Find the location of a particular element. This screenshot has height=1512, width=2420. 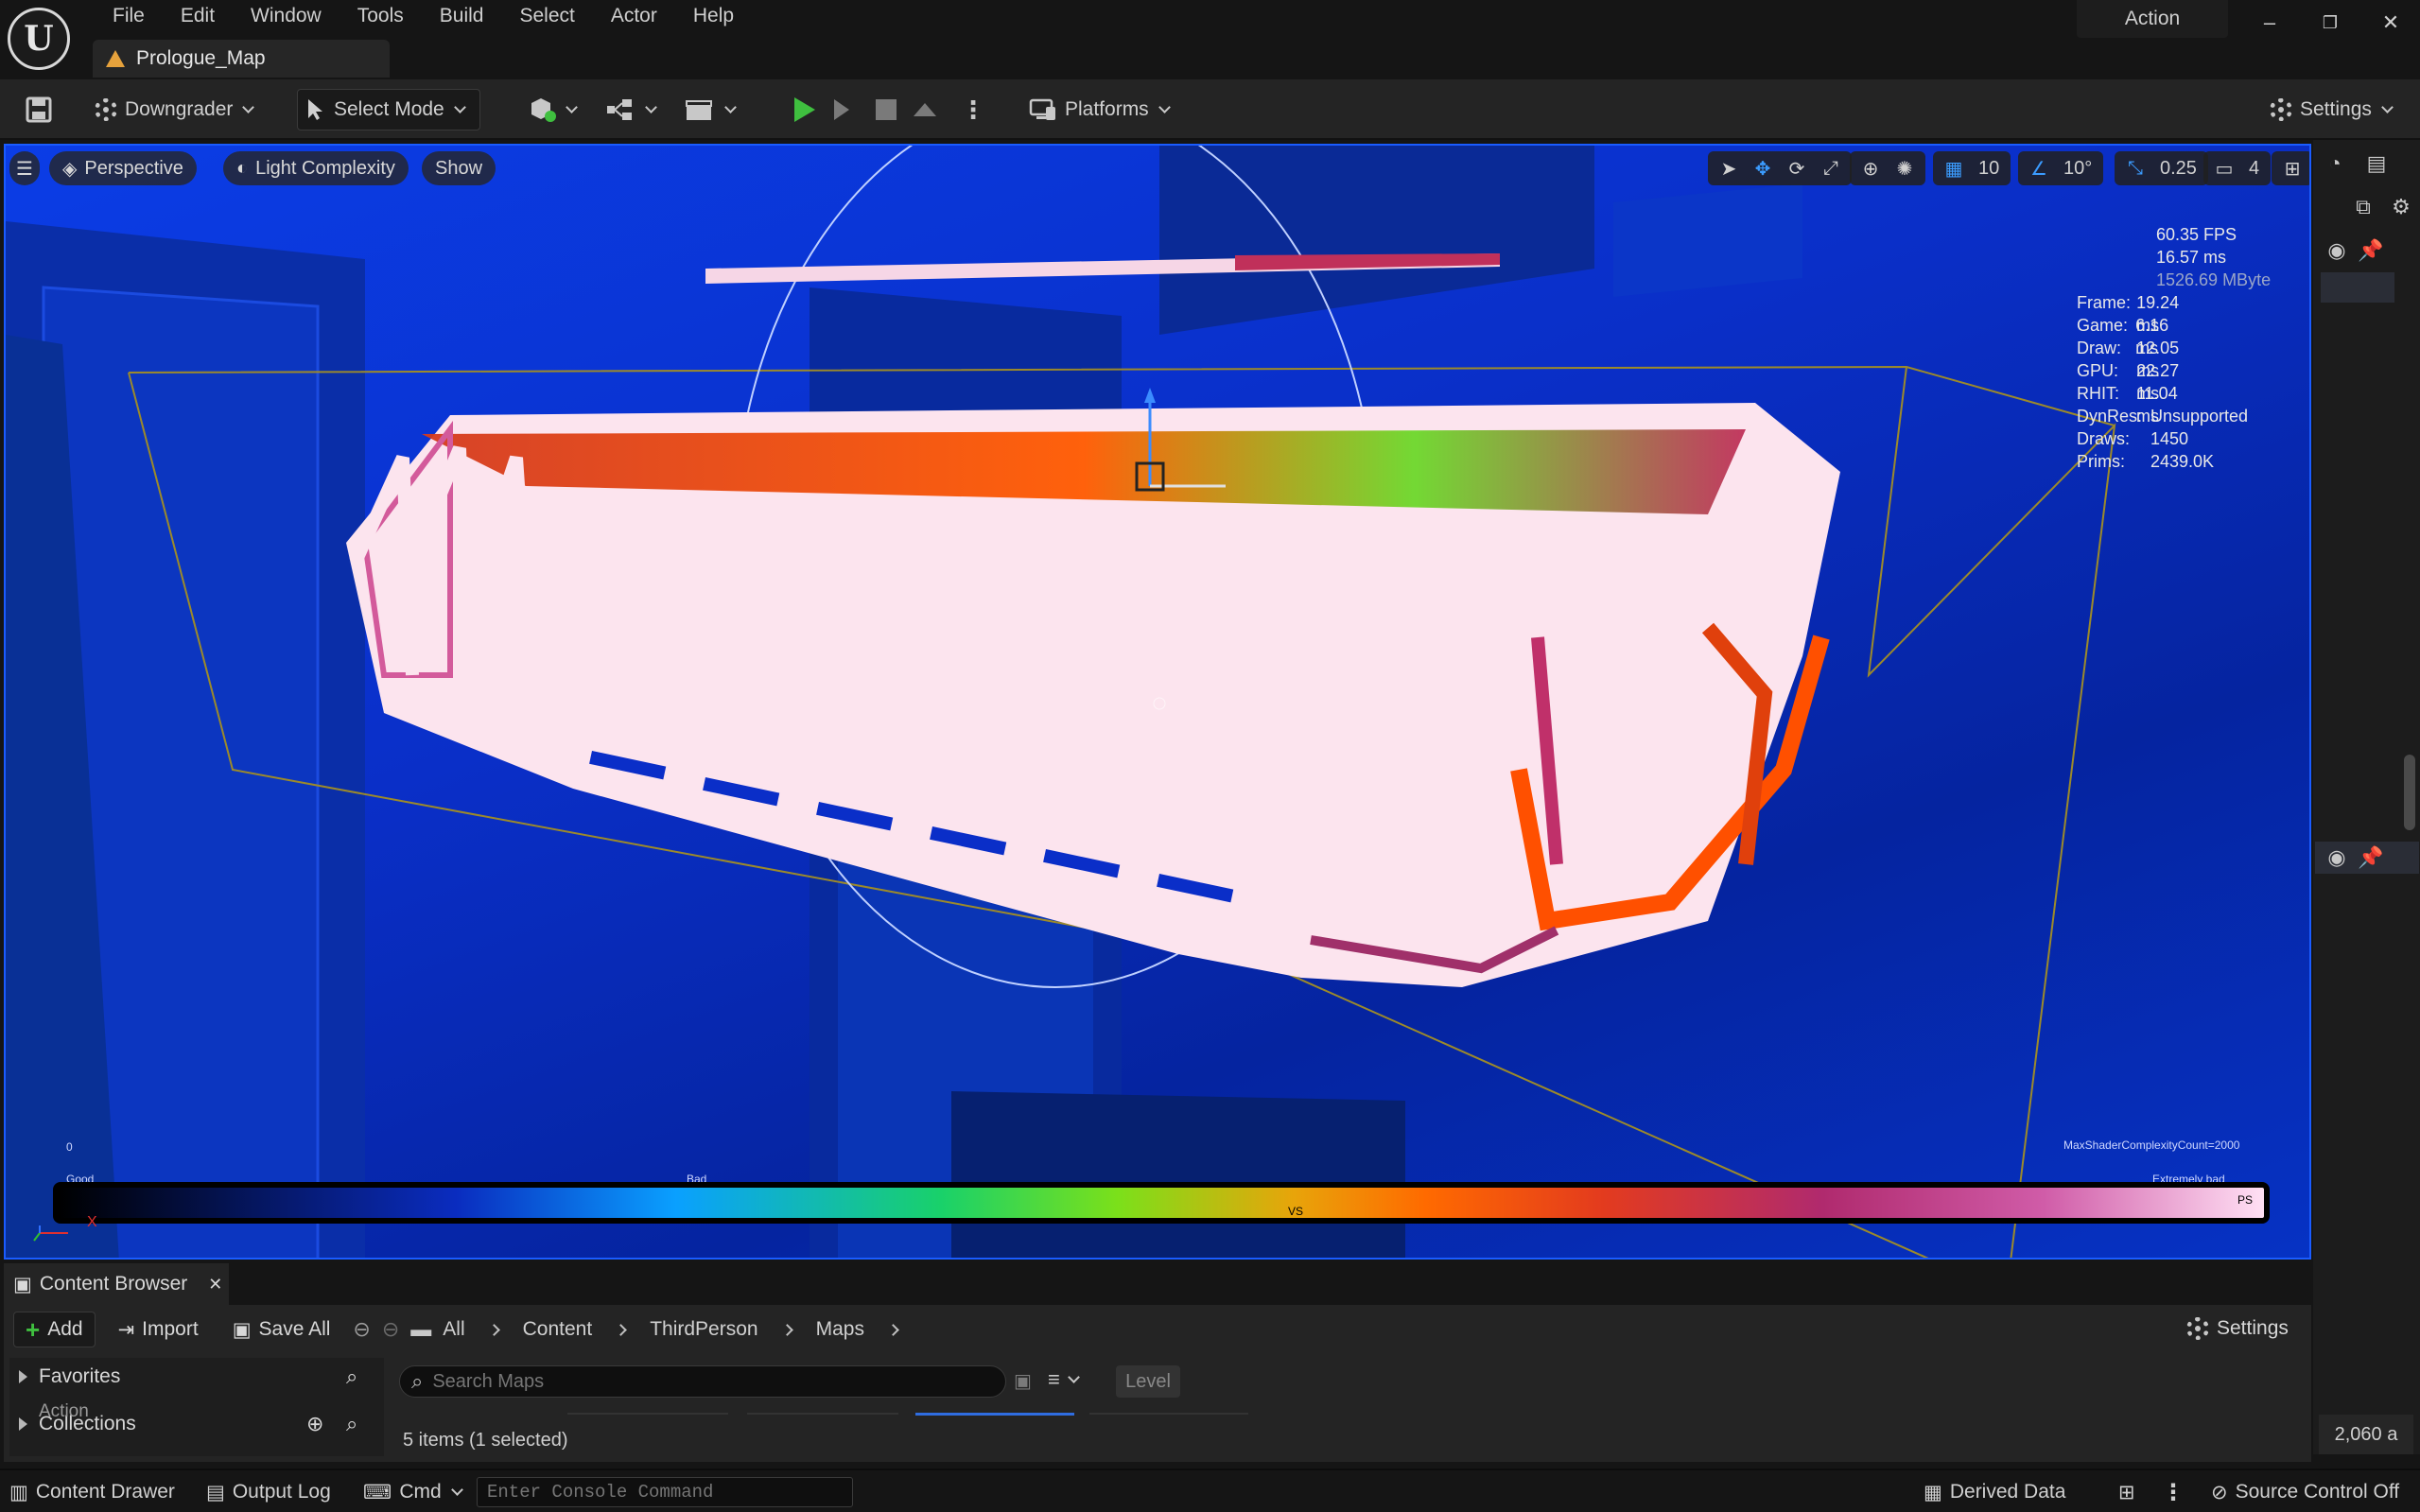

world-space-icon: ⊕ is located at coordinates (1871, 168).